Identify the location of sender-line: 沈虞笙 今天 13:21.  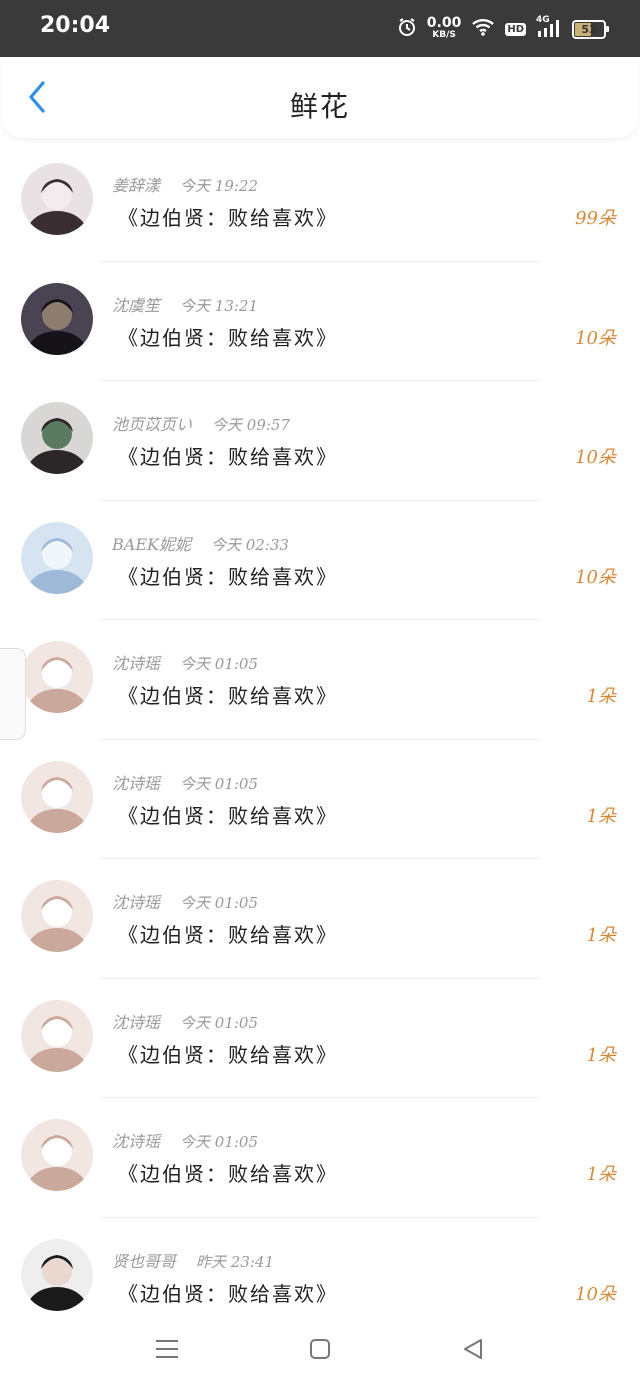
(185, 304).